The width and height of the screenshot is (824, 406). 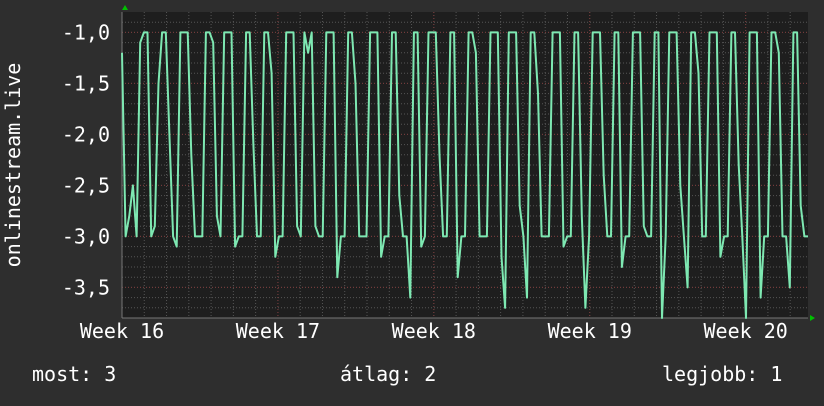 What do you see at coordinates (110, 374) in the screenshot?
I see `current-value: 3` at bounding box center [110, 374].